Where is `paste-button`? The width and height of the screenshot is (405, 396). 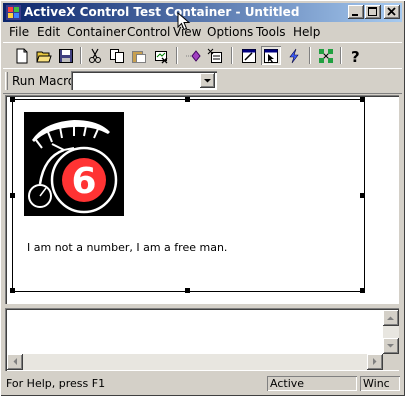
paste-button is located at coordinates (139, 55).